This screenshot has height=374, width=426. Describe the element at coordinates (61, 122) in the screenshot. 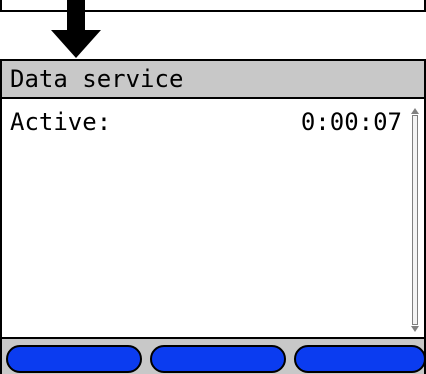

I see `status-label: Active:` at that location.